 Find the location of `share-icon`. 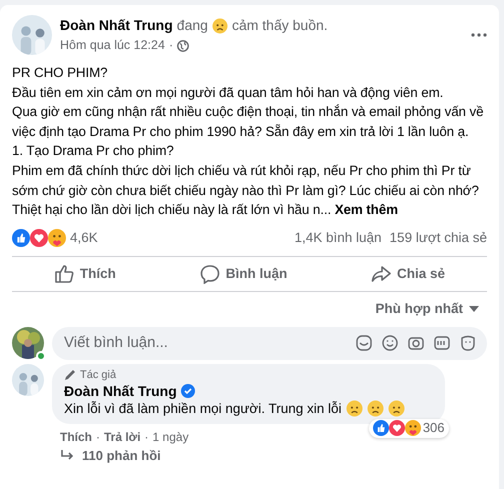

share-icon is located at coordinates (381, 274).